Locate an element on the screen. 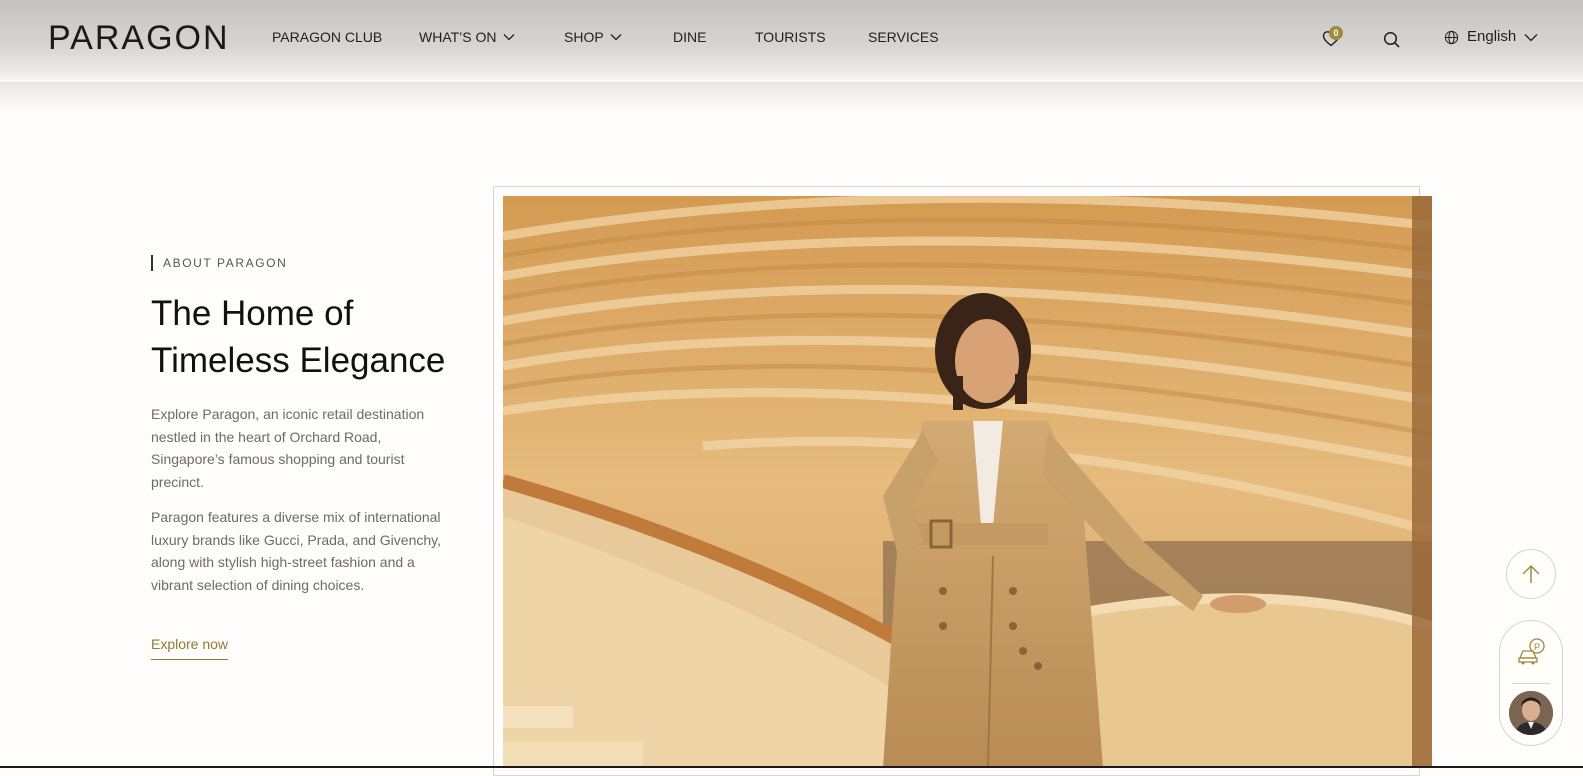  nav-item-dine: DINE is located at coordinates (689, 37).